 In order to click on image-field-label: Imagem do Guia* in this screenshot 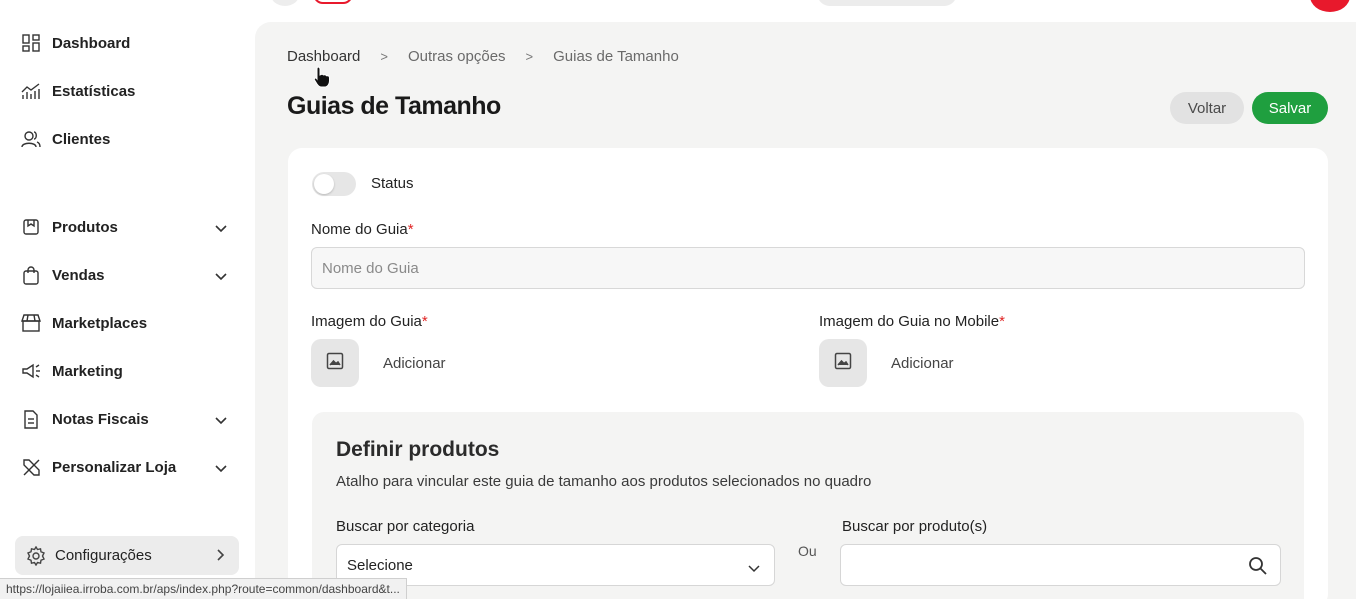, I will do `click(369, 321)`.